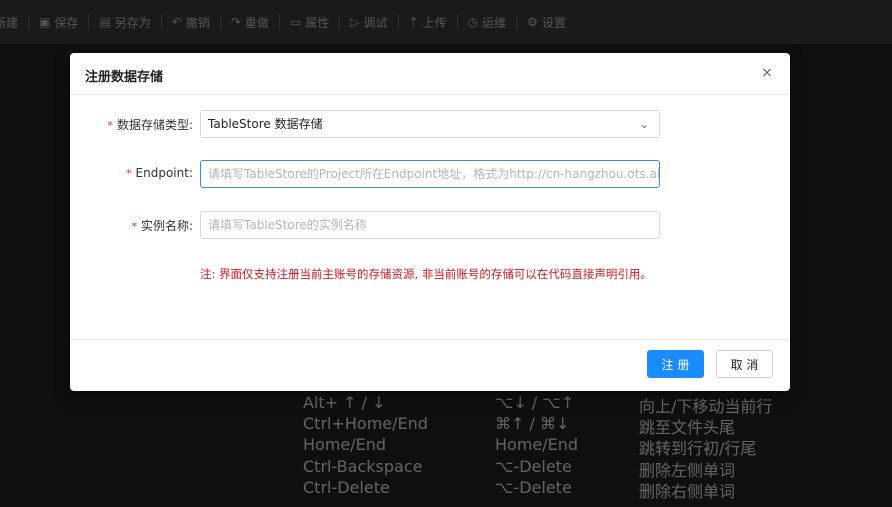 Image resolution: width=892 pixels, height=507 pixels. I want to click on form-row-instance-name: * 实例名称: 请填写TableStore的实例名称, so click(430, 225).